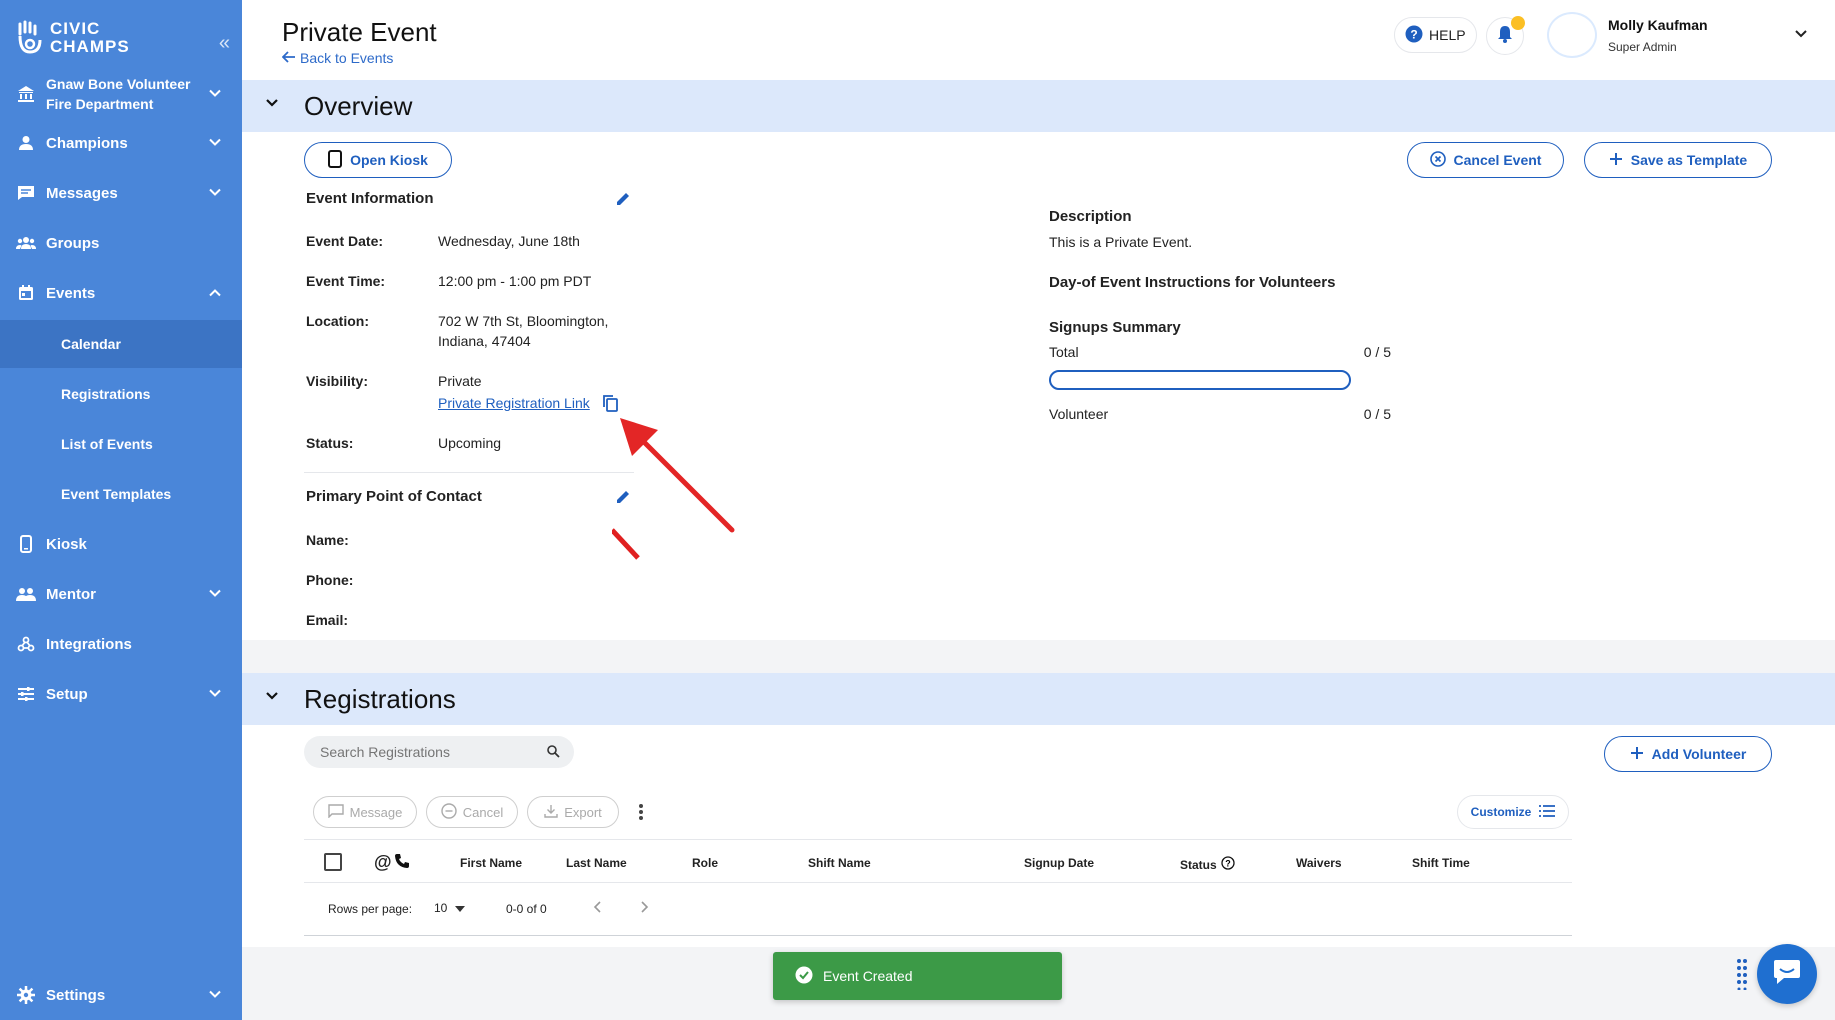  I want to click on chat-support-button, so click(1787, 974).